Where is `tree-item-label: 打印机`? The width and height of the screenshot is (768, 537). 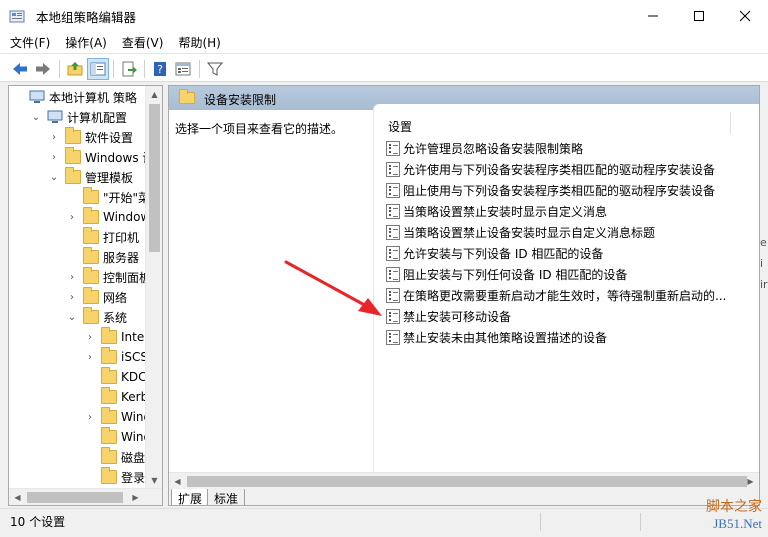 tree-item-label: 打印机 is located at coordinates (121, 237).